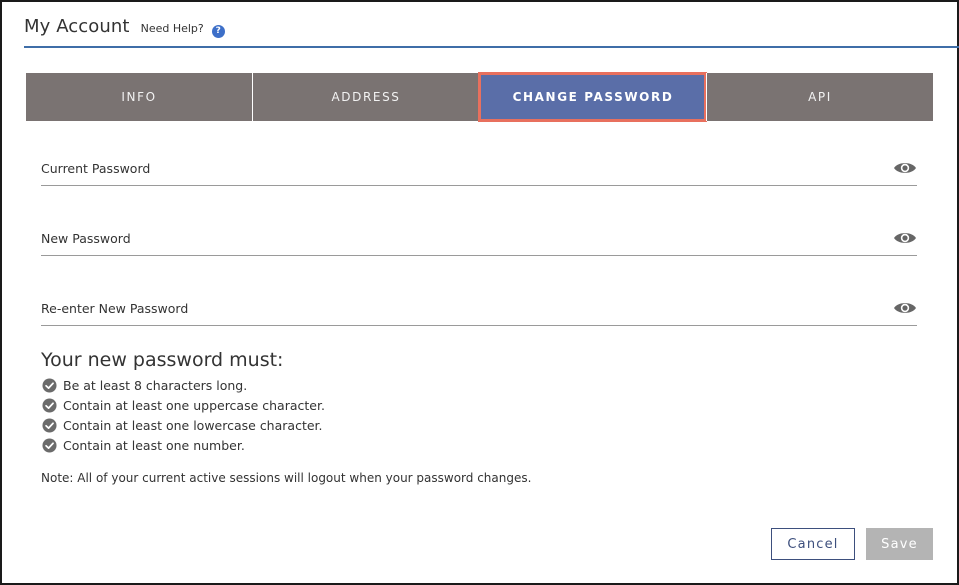 The width and height of the screenshot is (959, 585). I want to click on new-password-input, so click(461, 238).